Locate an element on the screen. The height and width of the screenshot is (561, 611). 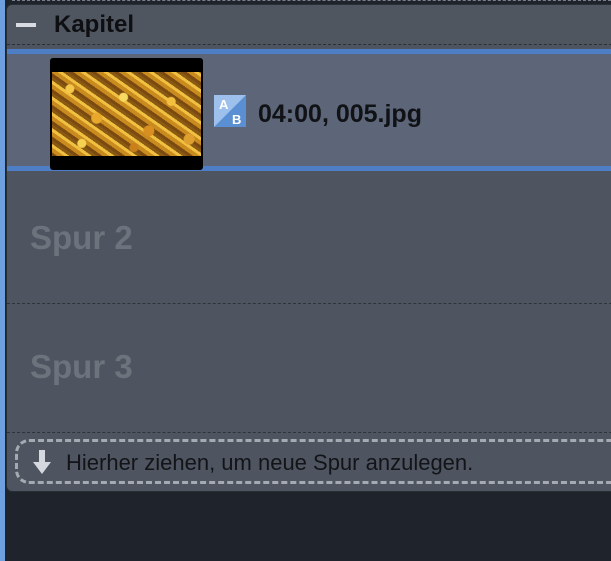
autumn-leaves-thumbnail is located at coordinates (126, 114).